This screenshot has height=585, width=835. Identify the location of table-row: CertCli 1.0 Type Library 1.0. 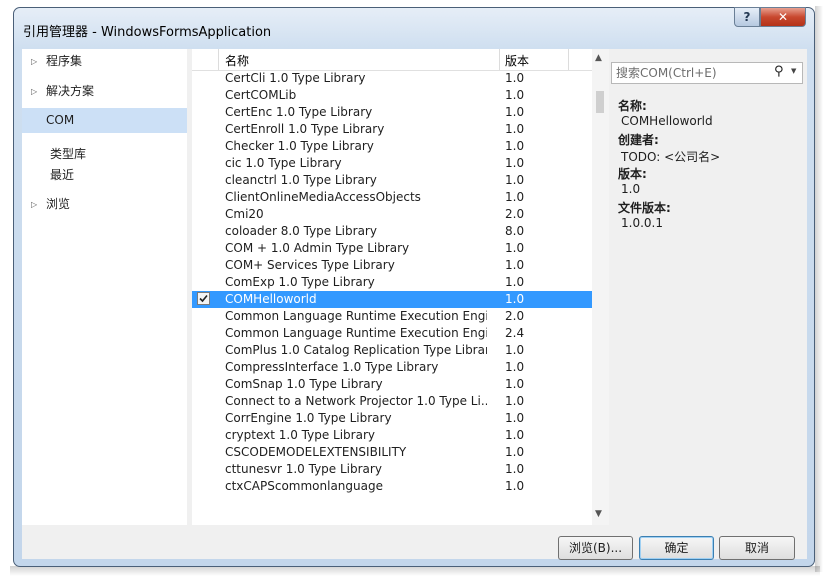
(392, 78).